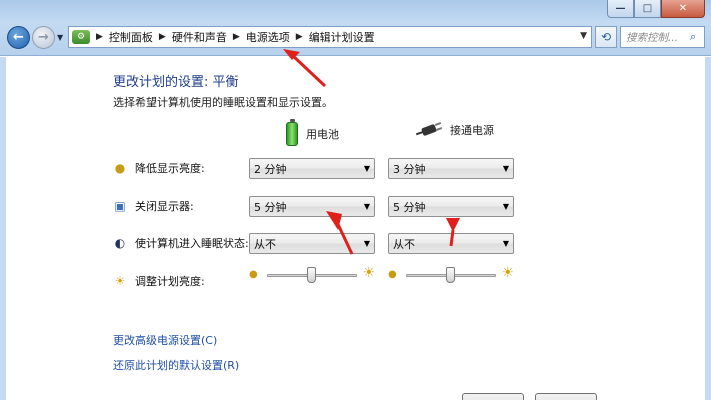 This screenshot has width=711, height=400. I want to click on setting-row-turn-off-display: ▣ 关闭显示器:, so click(153, 206).